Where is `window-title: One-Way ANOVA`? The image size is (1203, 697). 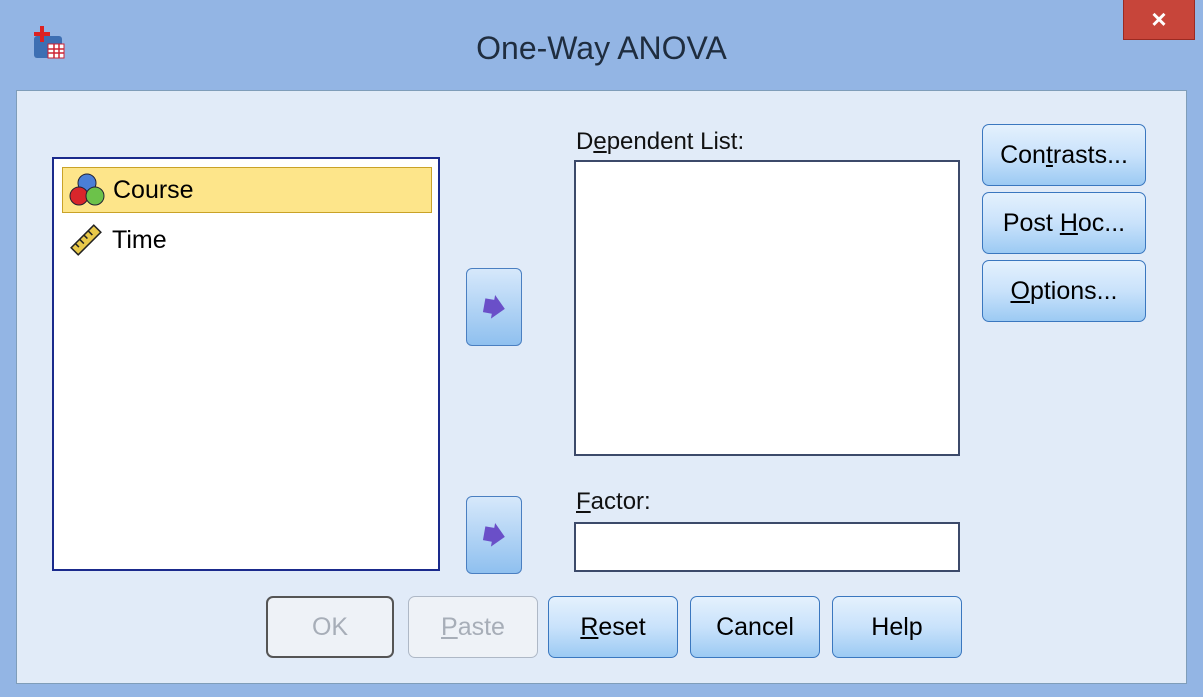 window-title: One-Way ANOVA is located at coordinates (601, 48).